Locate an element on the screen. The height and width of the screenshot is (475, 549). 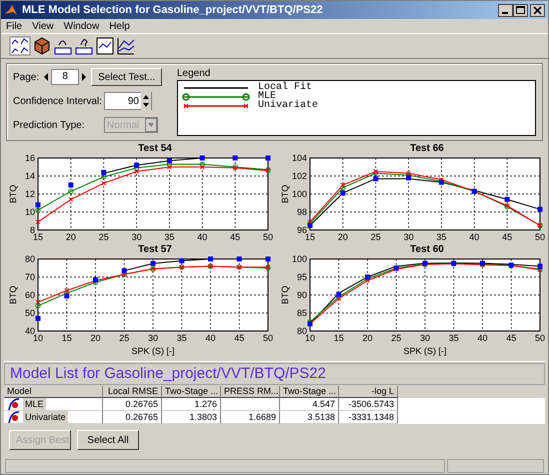
axis-tick-label: 95 is located at coordinates (301, 277).